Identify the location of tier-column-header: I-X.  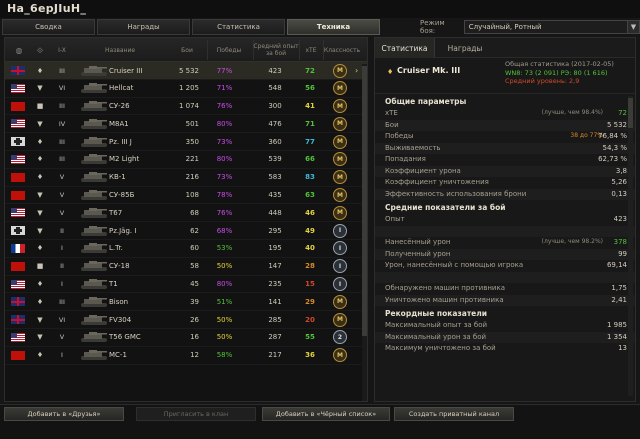
(62, 50).